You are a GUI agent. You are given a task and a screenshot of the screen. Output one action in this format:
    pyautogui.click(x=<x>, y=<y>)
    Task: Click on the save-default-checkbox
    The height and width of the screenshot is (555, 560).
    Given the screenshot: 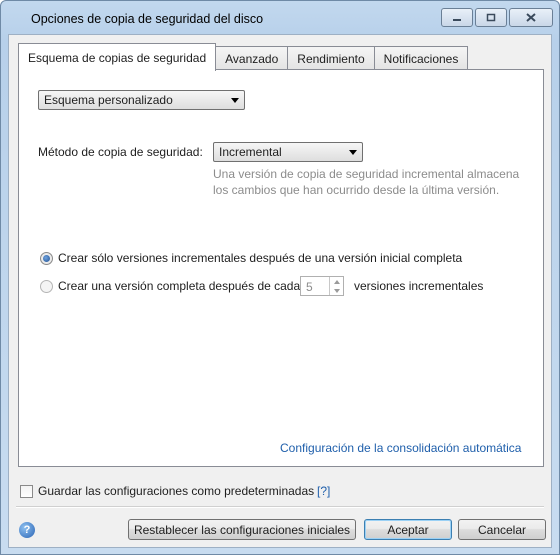 What is the action you would take?
    pyautogui.click(x=26, y=491)
    